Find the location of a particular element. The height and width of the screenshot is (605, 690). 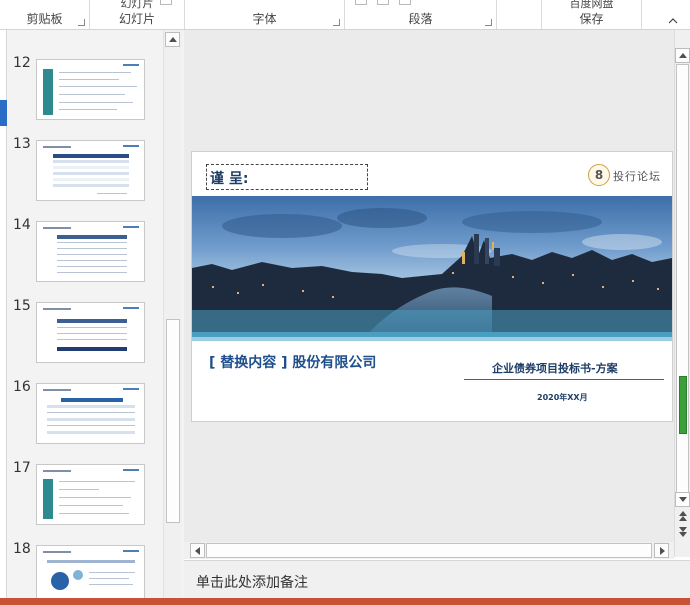

thumb-number: 12 is located at coordinates (22, 63).